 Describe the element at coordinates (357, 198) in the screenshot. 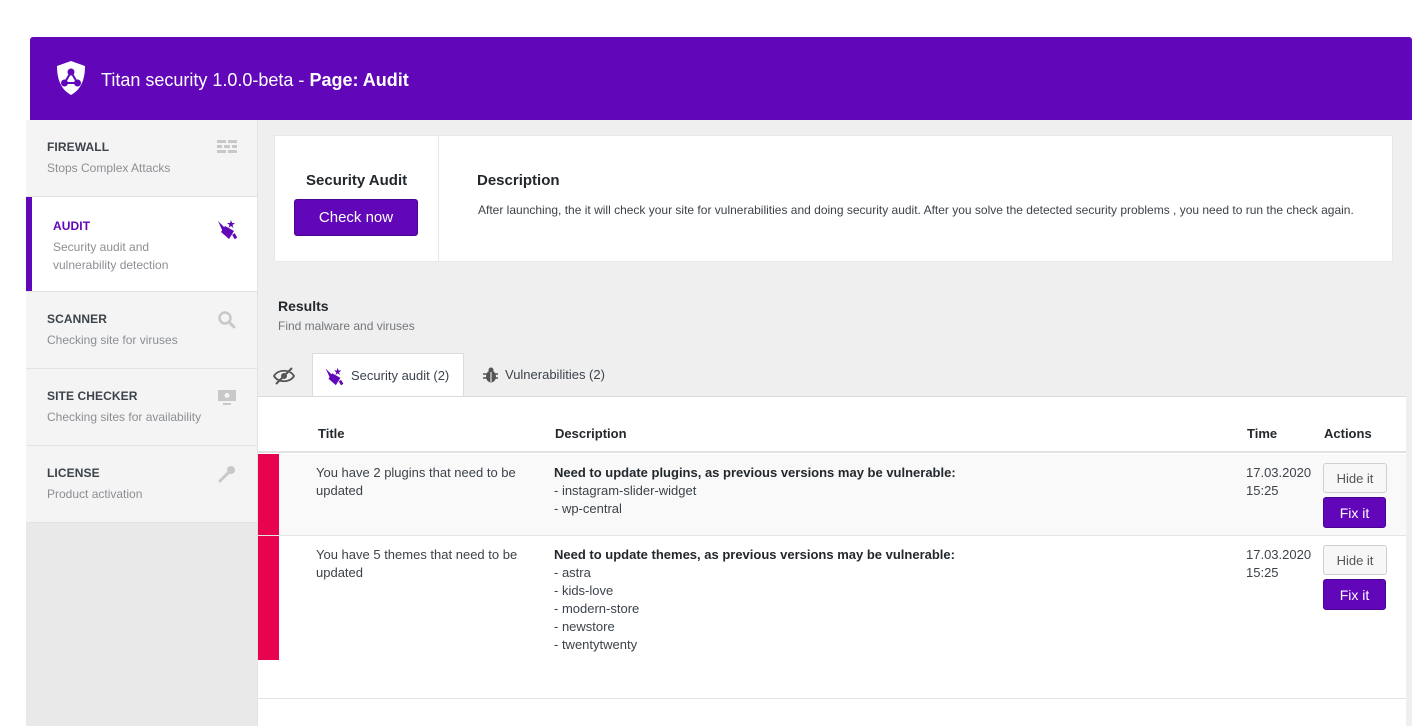

I see `audit-action-column: Security Audit Check now` at that location.